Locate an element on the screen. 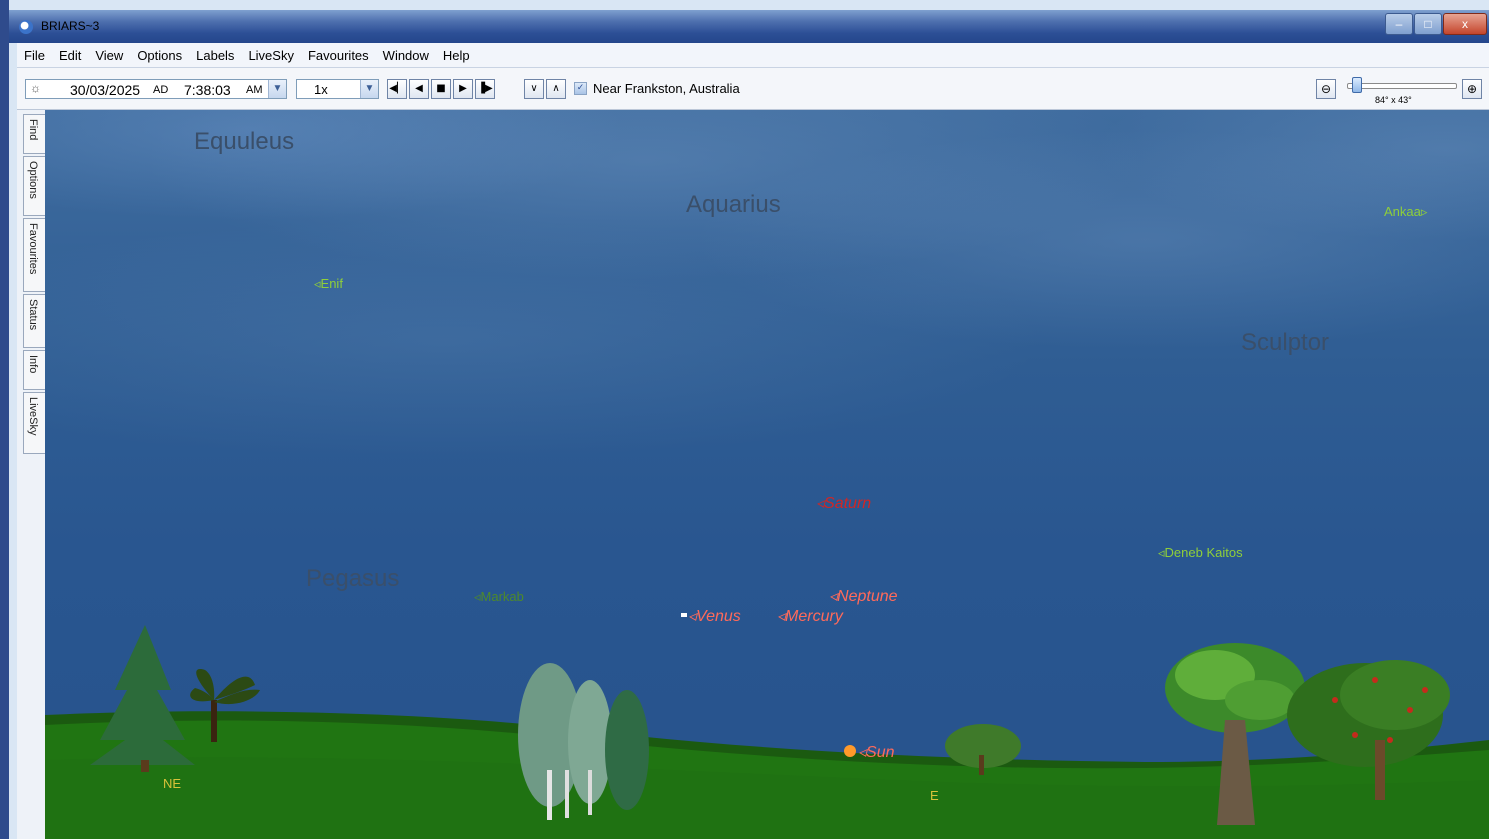  tab-options: Options is located at coordinates (34, 186).